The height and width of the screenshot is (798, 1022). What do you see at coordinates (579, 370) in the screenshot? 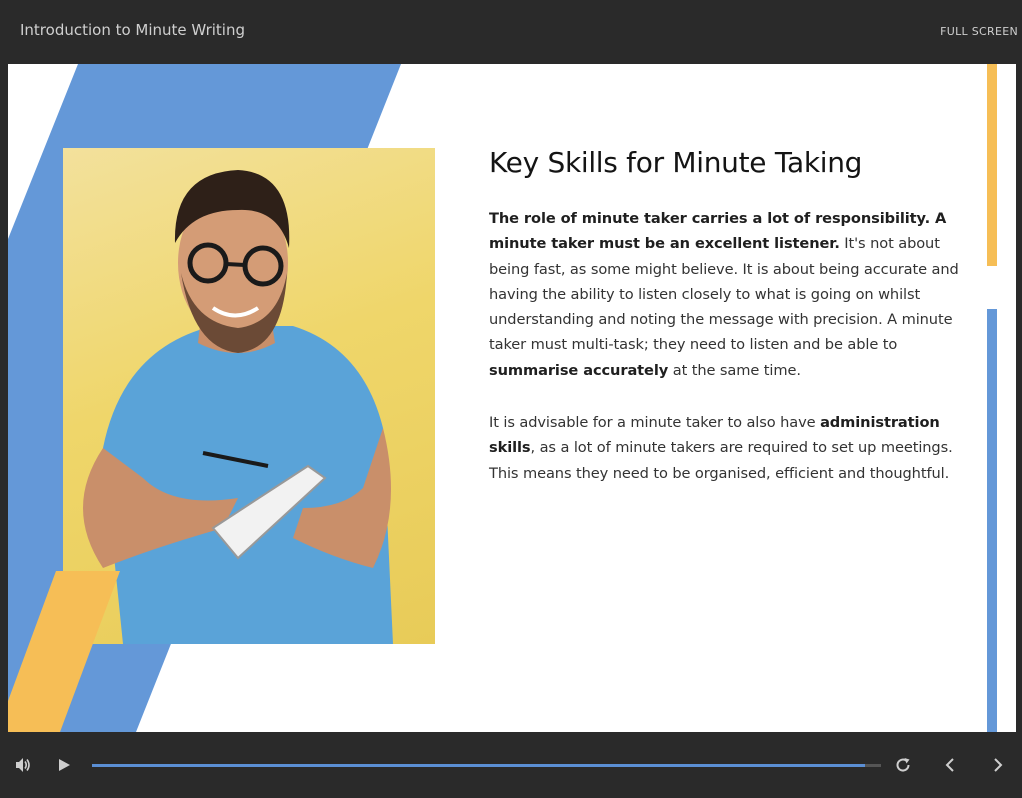
I see `paragraph-1-bold-term: summarise accurately` at bounding box center [579, 370].